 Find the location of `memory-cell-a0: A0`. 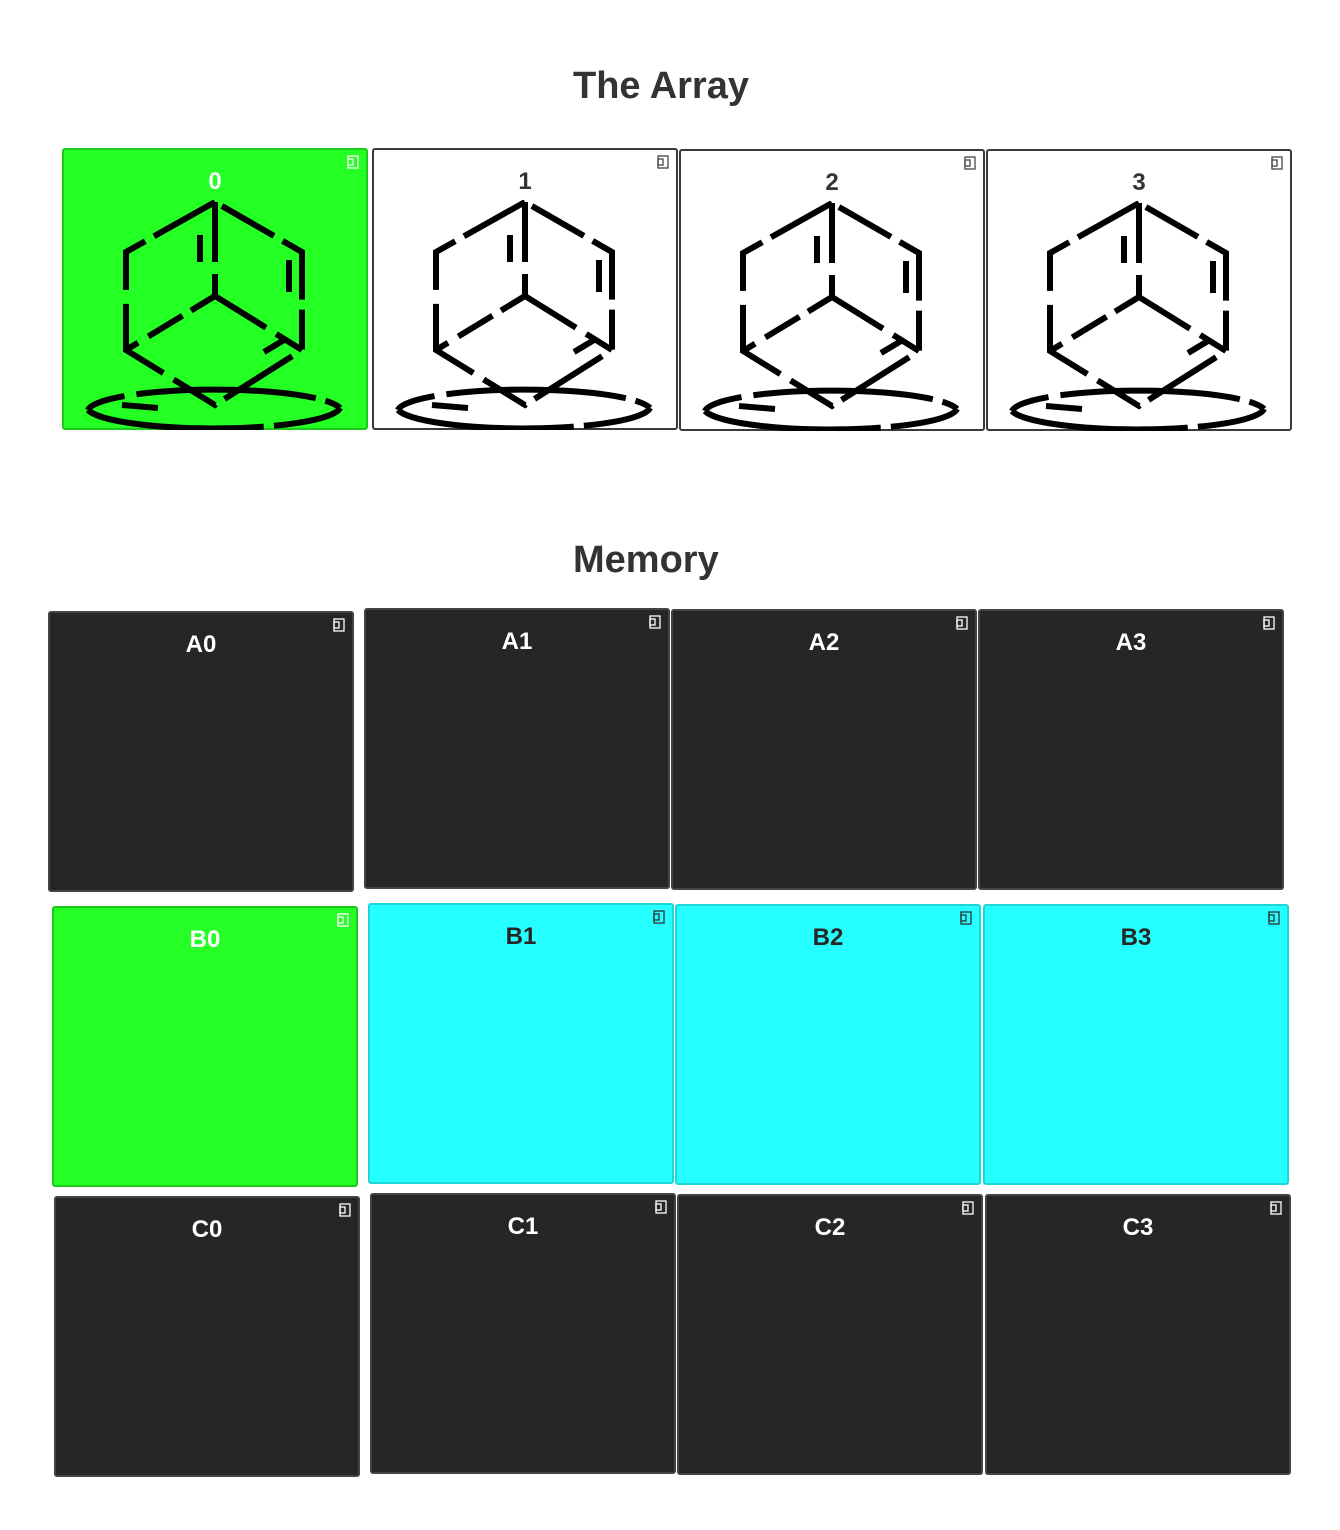

memory-cell-a0: A0 is located at coordinates (201, 751).